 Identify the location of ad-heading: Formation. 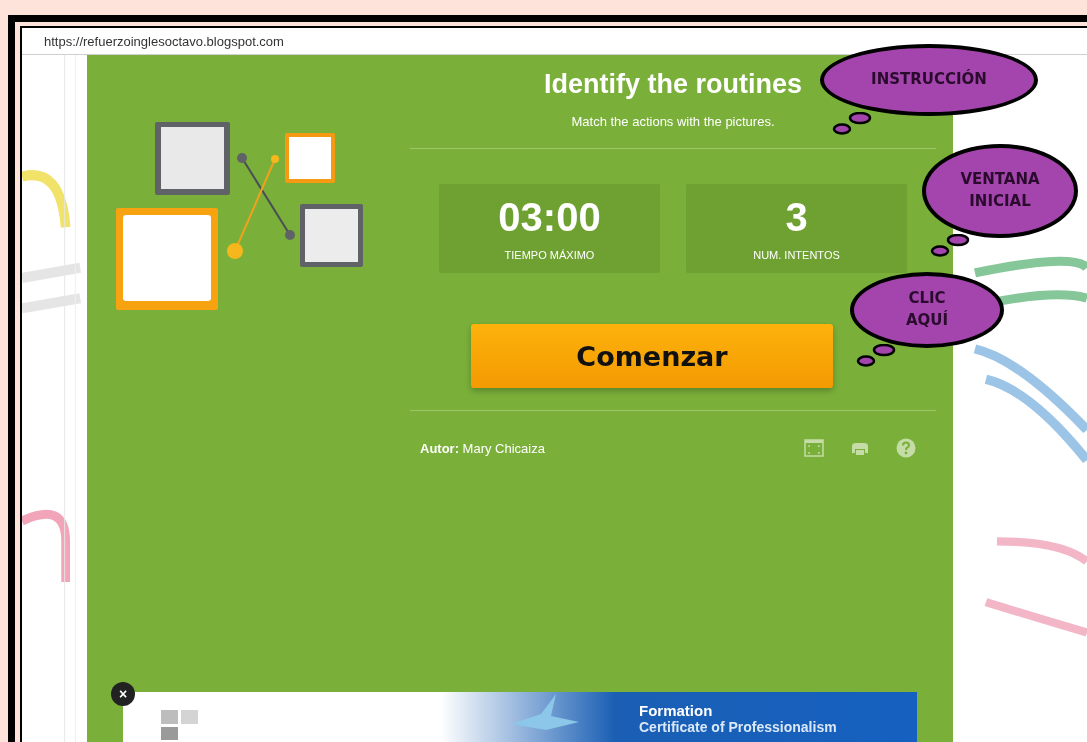
(676, 710).